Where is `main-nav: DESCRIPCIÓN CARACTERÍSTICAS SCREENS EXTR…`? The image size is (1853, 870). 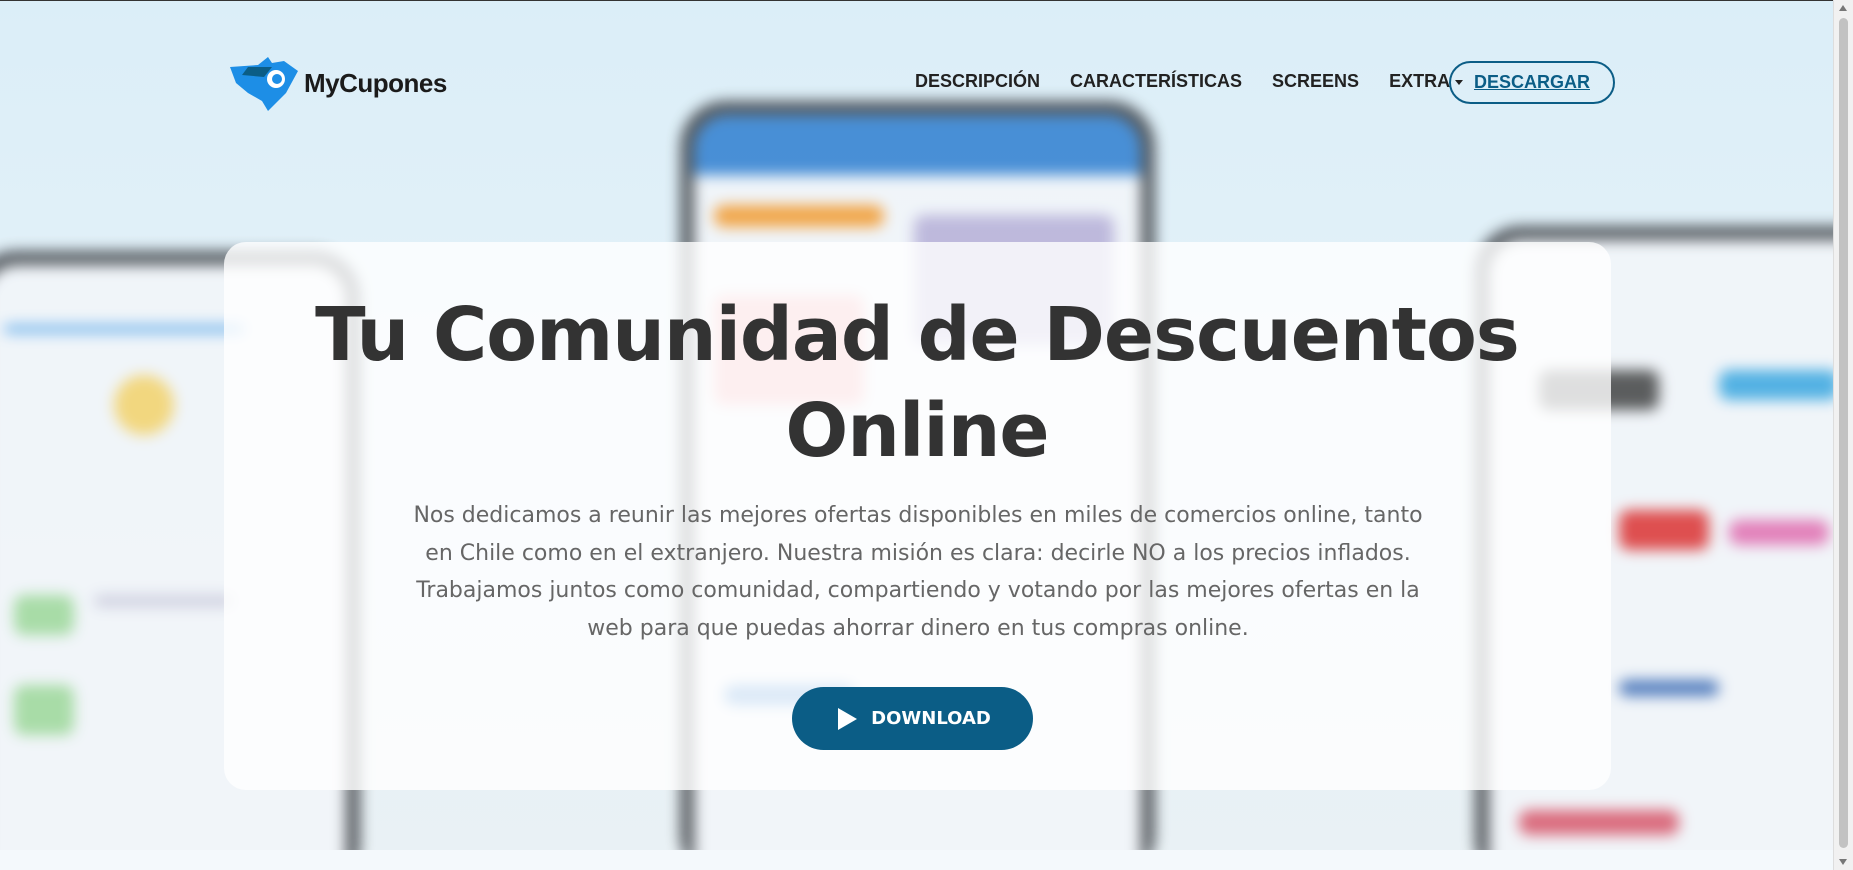
main-nav: DESCRIPCIÓN CARACTERÍSTICAS SCREENS EXTR… is located at coordinates (1203, 81).